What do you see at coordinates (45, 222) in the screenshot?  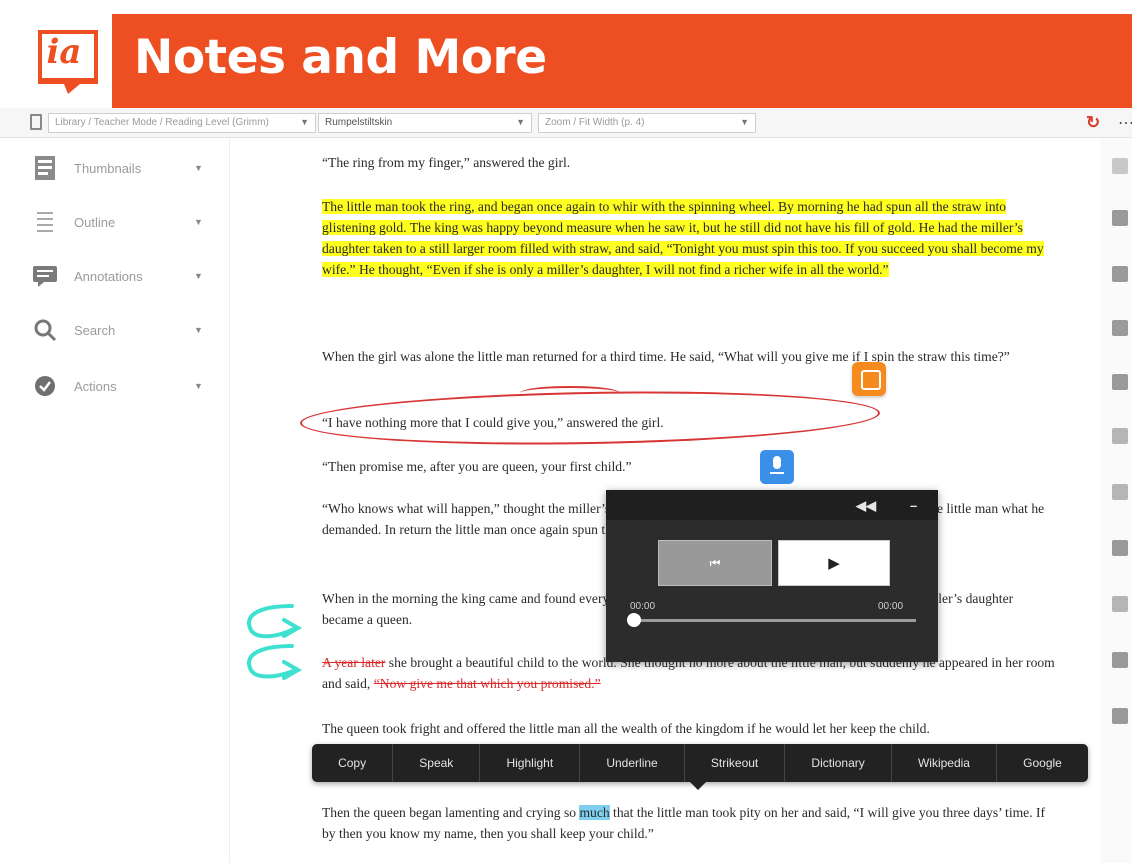 I see `outline-icon` at bounding box center [45, 222].